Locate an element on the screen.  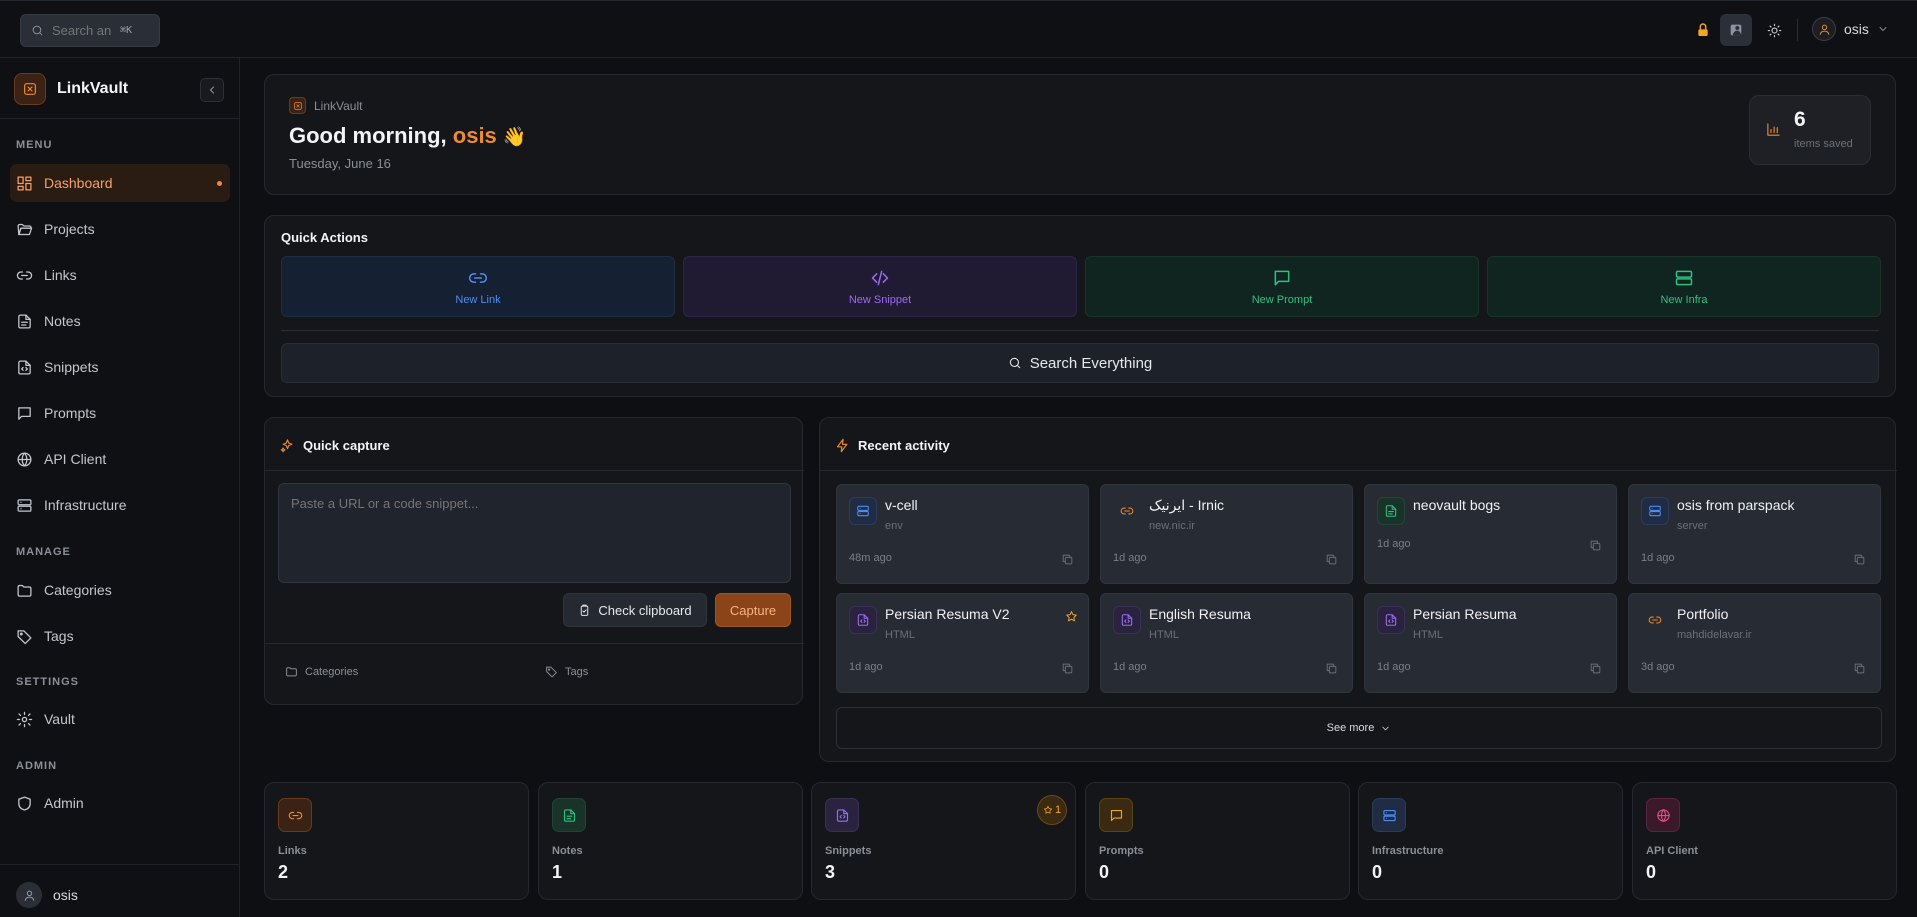
new-snippet-button: New Snippet is located at coordinates (880, 286).